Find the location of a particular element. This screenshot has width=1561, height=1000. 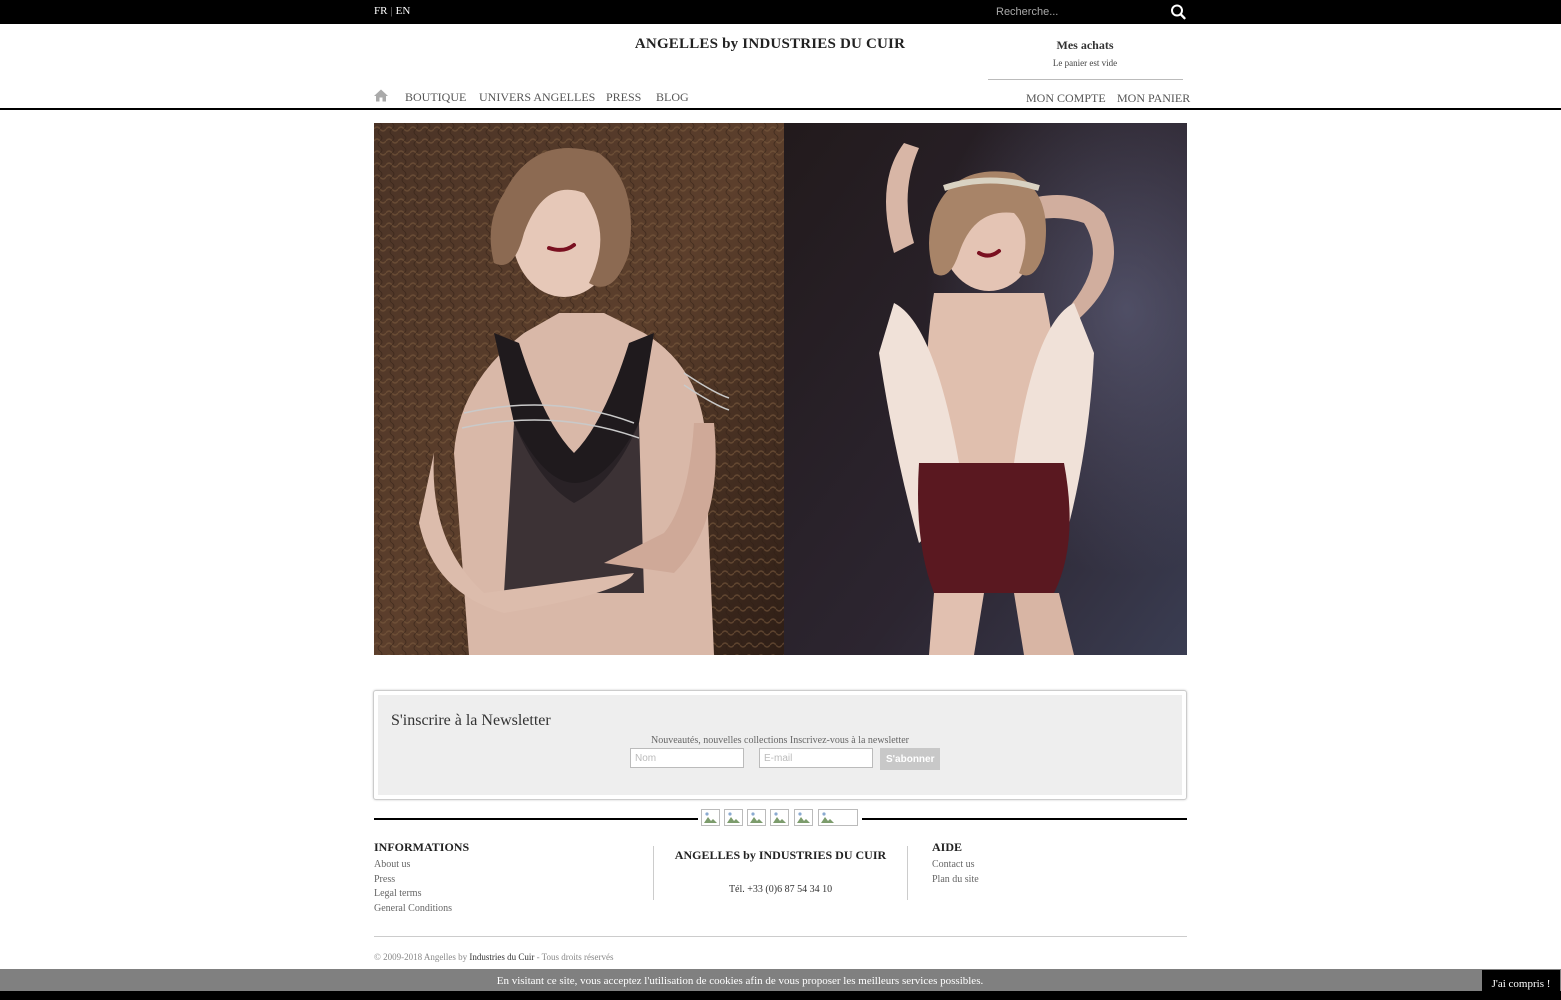

cart-status: Le panier est vide is located at coordinates (1085, 63).